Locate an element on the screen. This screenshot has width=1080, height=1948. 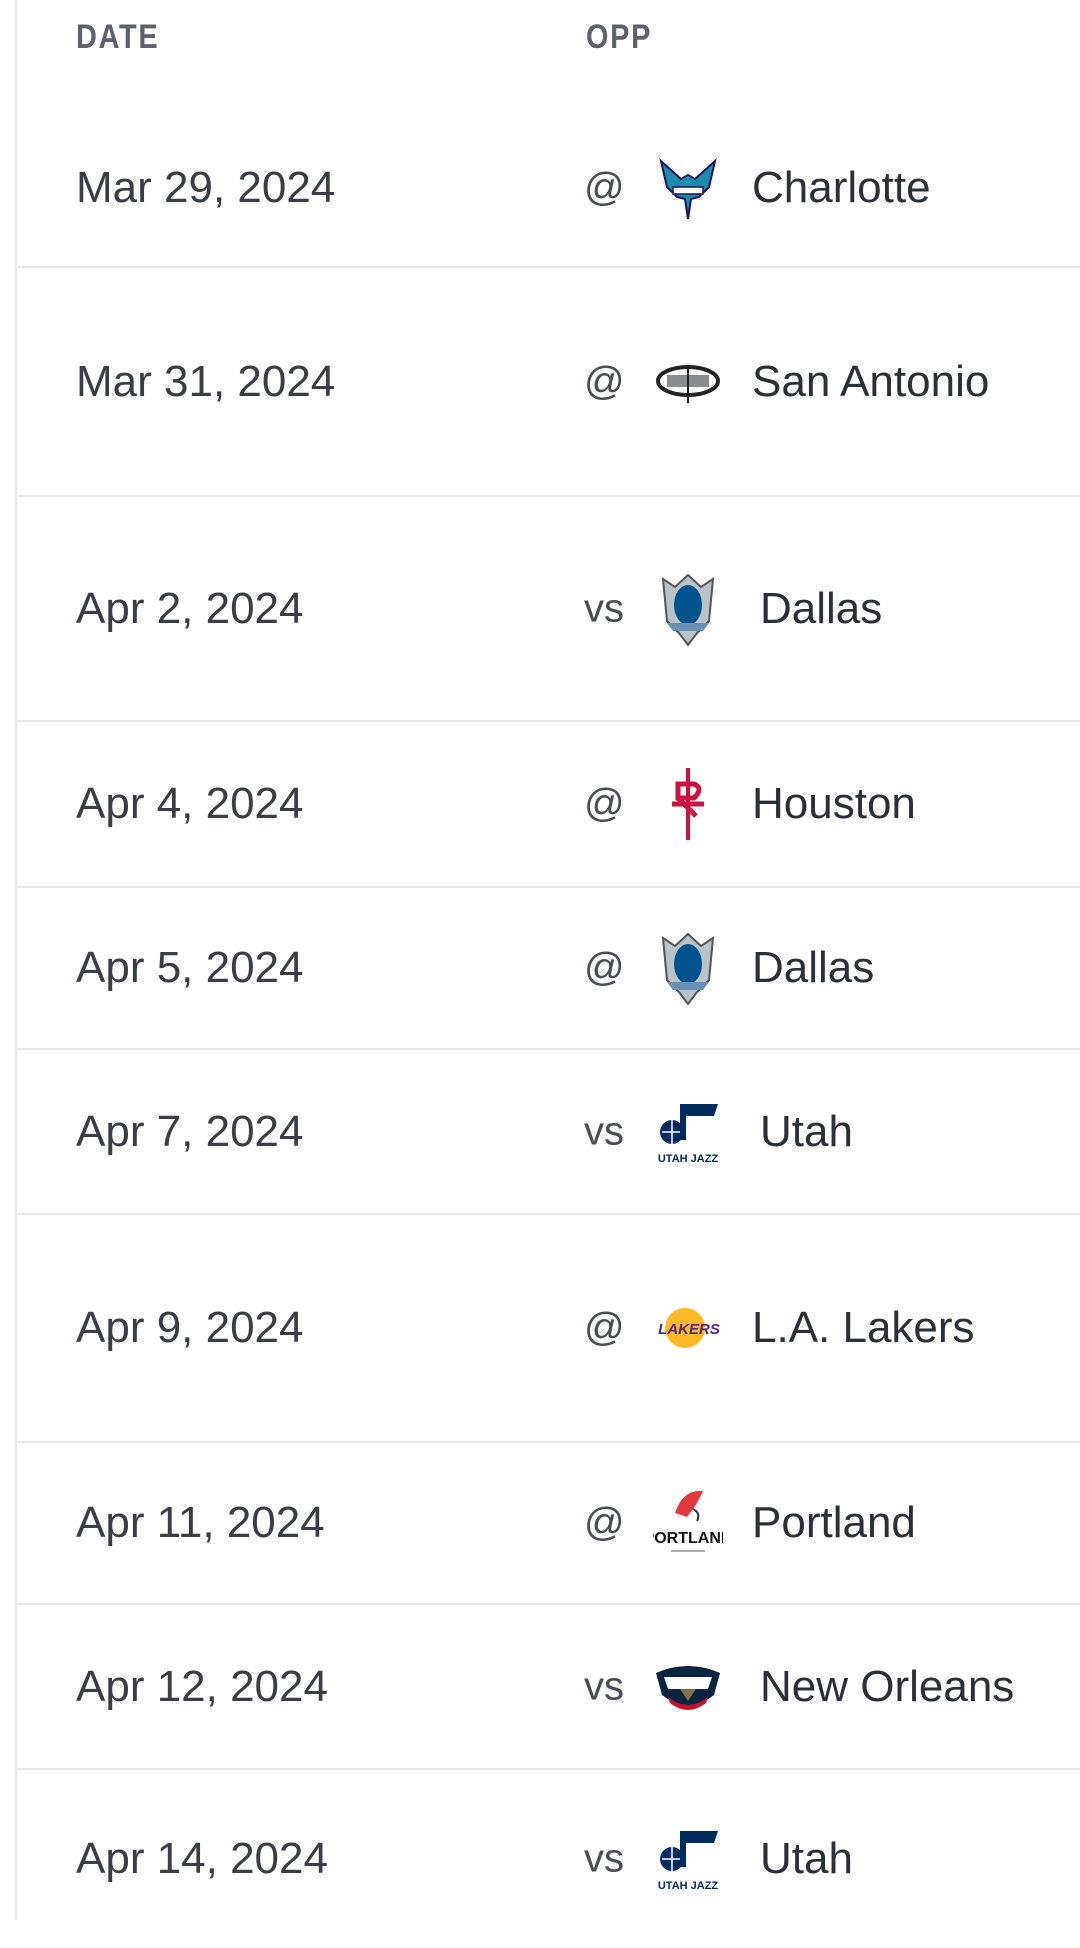
game-date: Mar 29, 2024 is located at coordinates (206, 187).